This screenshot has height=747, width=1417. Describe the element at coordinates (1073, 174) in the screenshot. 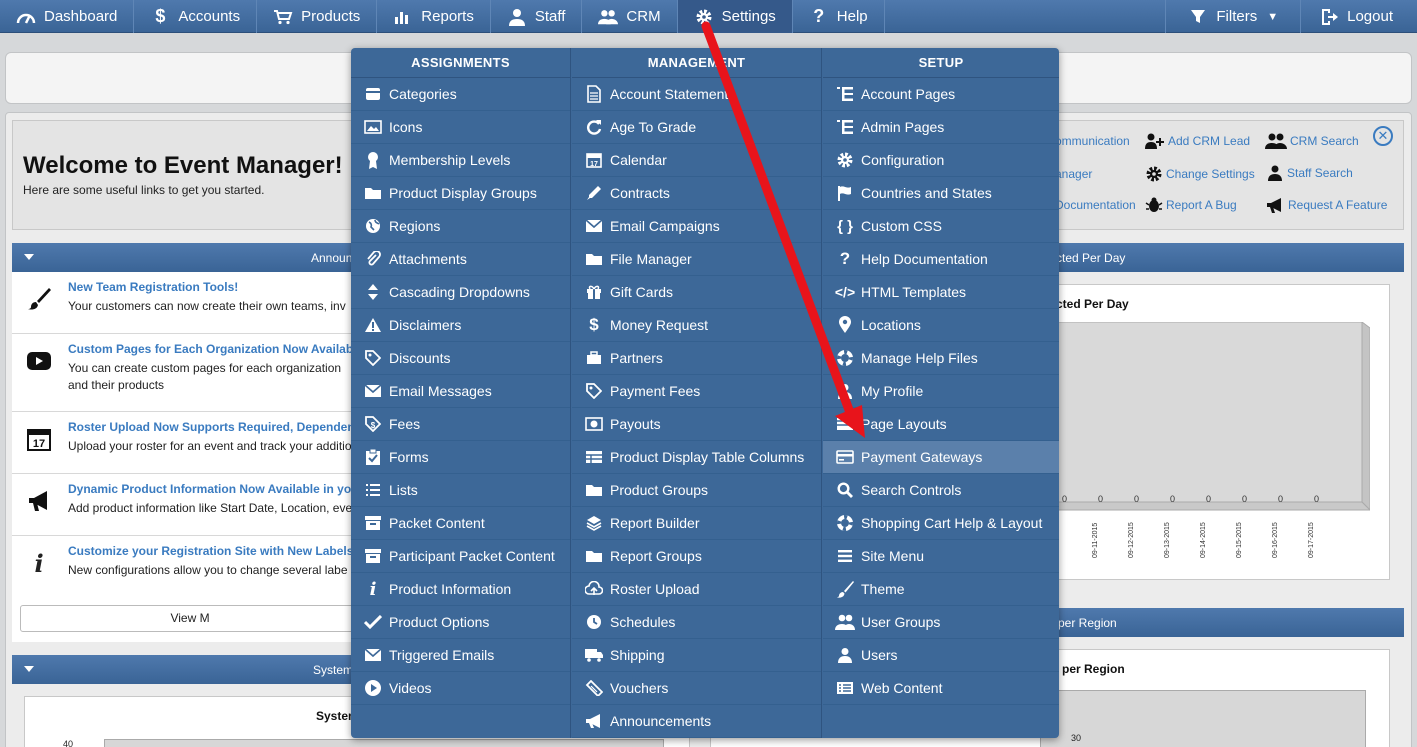

I see `quick-link-manager: anager` at that location.